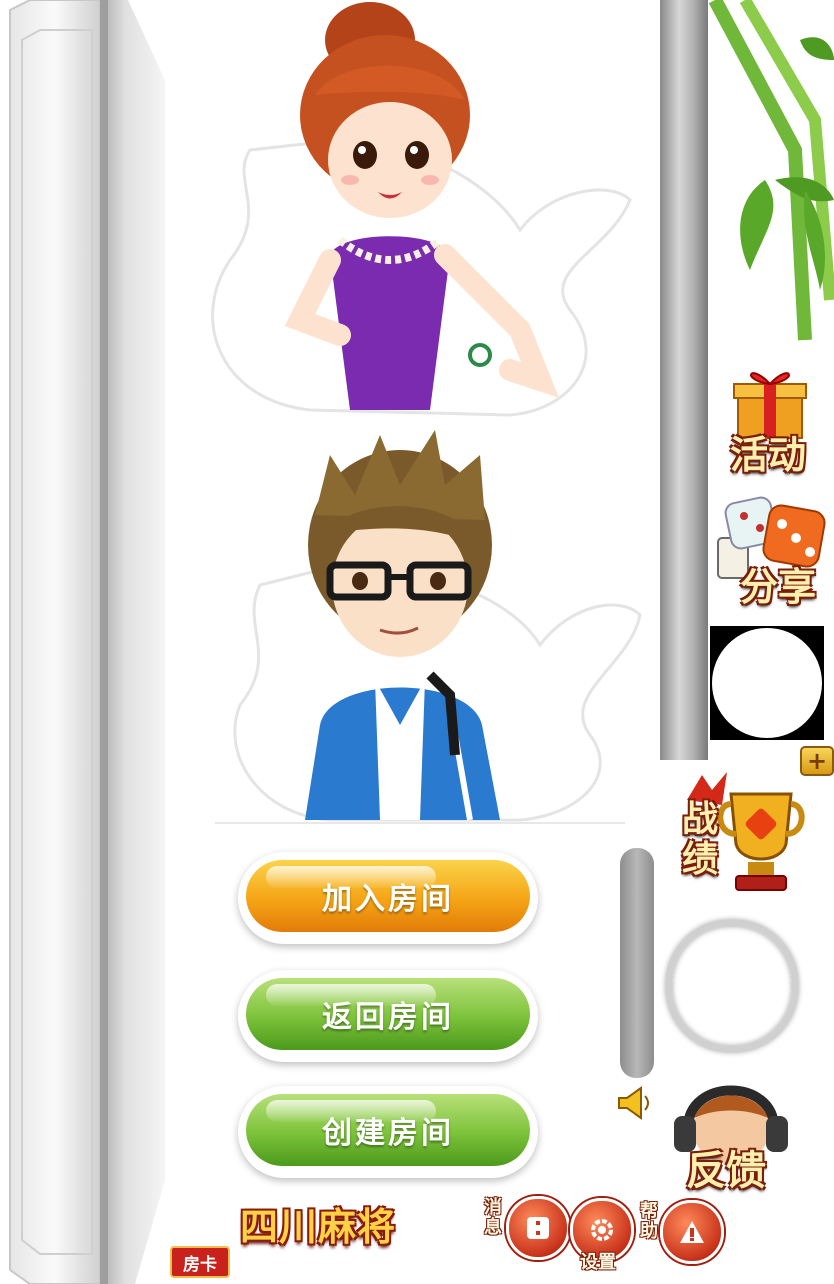 This screenshot has width=834, height=1284. I want to click on section-divider, so click(420, 823).